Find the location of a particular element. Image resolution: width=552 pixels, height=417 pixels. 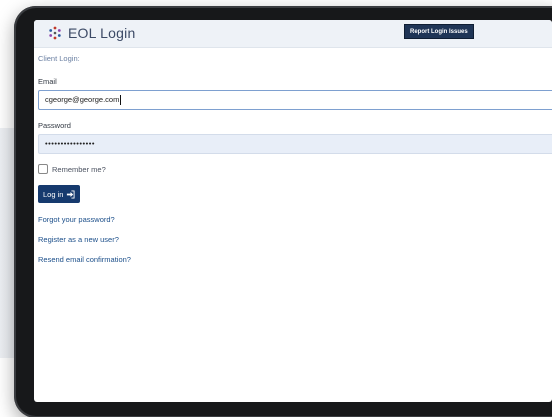

register-link: Register as a new user? is located at coordinates (78, 239).